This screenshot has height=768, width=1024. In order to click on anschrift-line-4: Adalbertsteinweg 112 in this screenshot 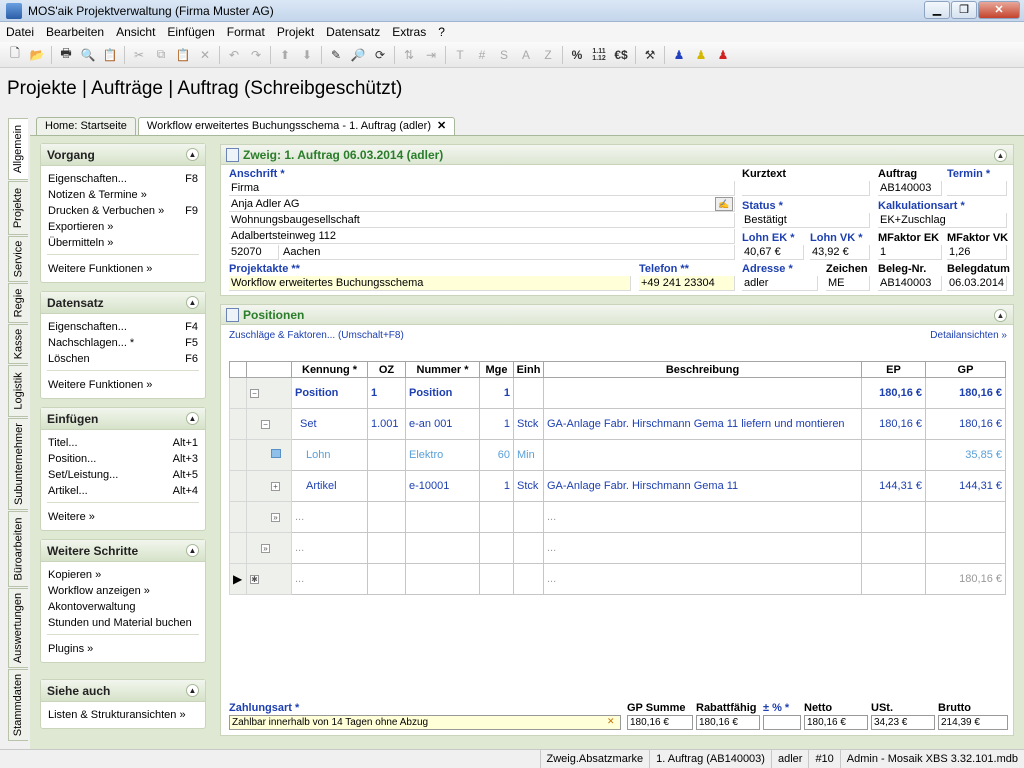, I will do `click(482, 236)`.